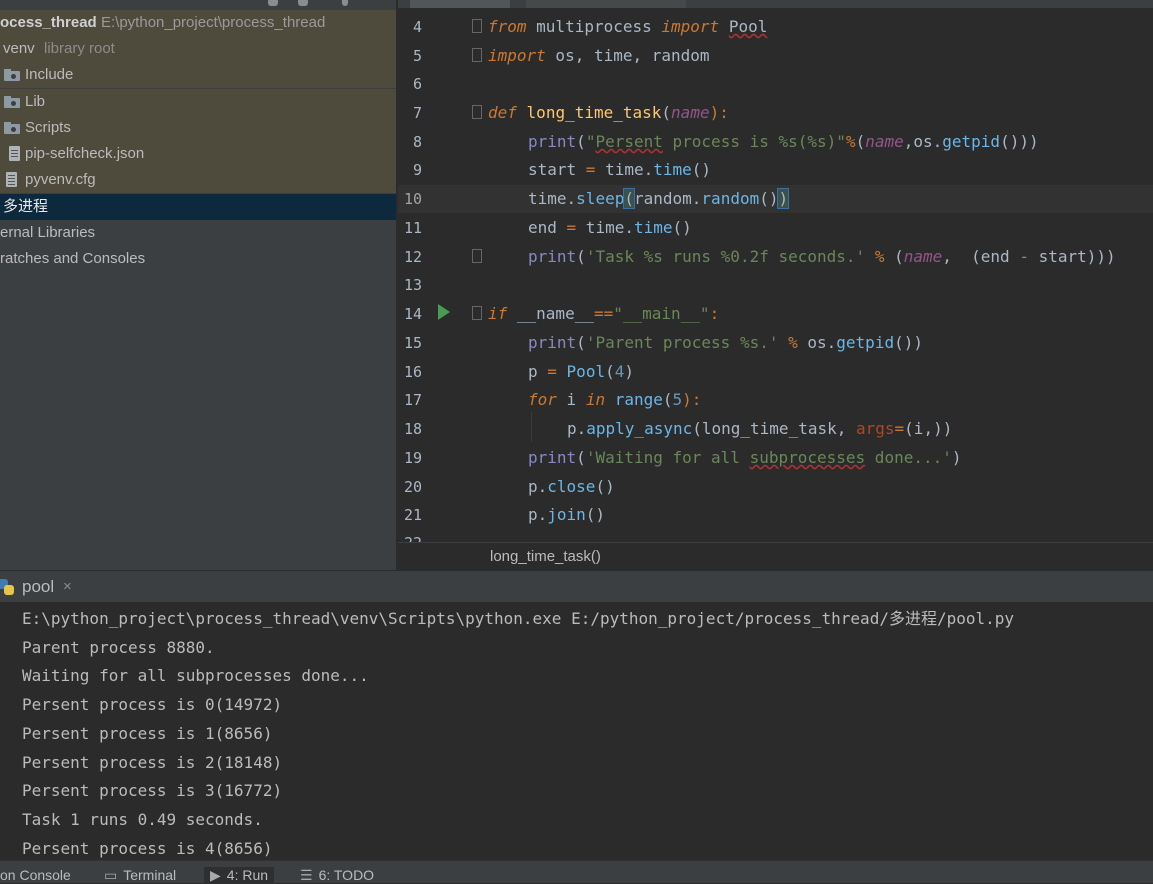  Describe the element at coordinates (49, 74) in the screenshot. I see `tree-item-label: Include` at that location.